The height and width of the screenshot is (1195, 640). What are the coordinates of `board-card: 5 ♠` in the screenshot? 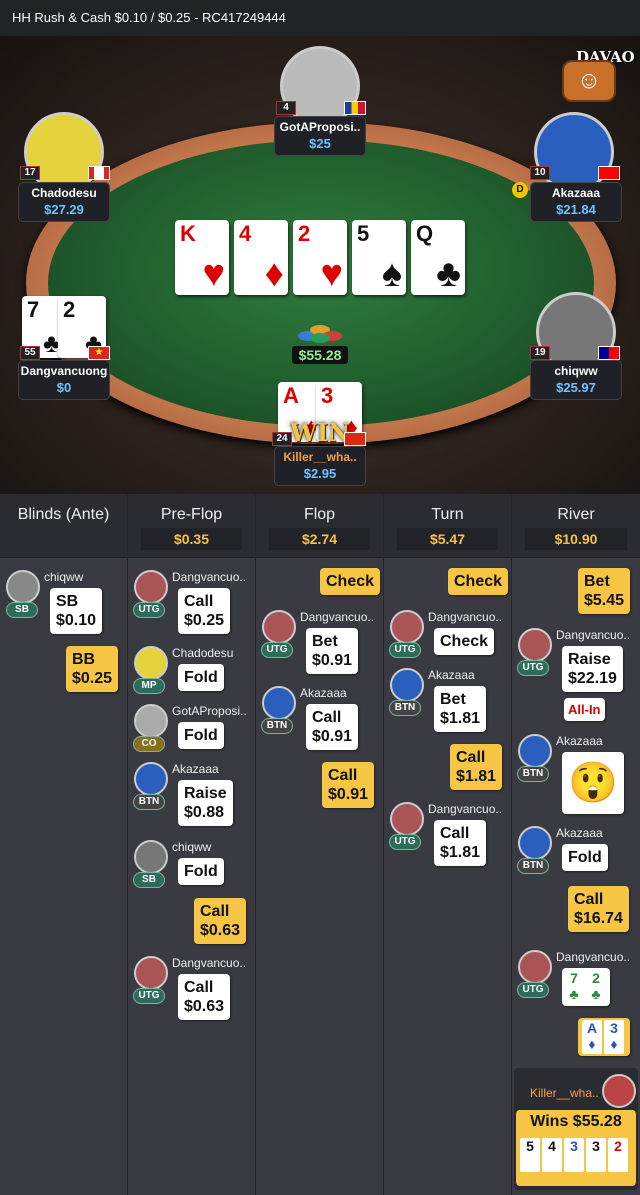 It's located at (379, 257).